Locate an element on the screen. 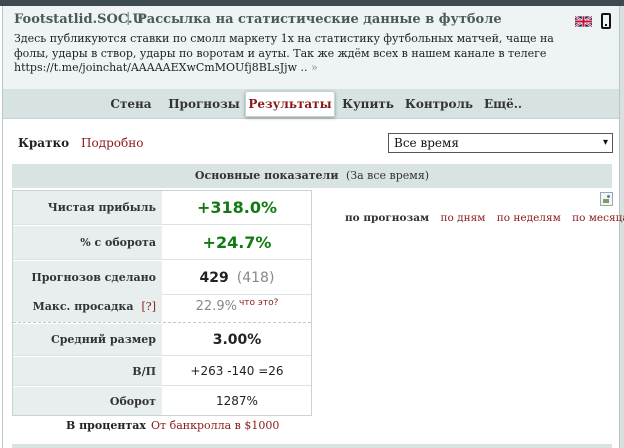 This screenshot has width=624, height=448. stat-row-turnover: Оборот 1287% is located at coordinates (162, 401).